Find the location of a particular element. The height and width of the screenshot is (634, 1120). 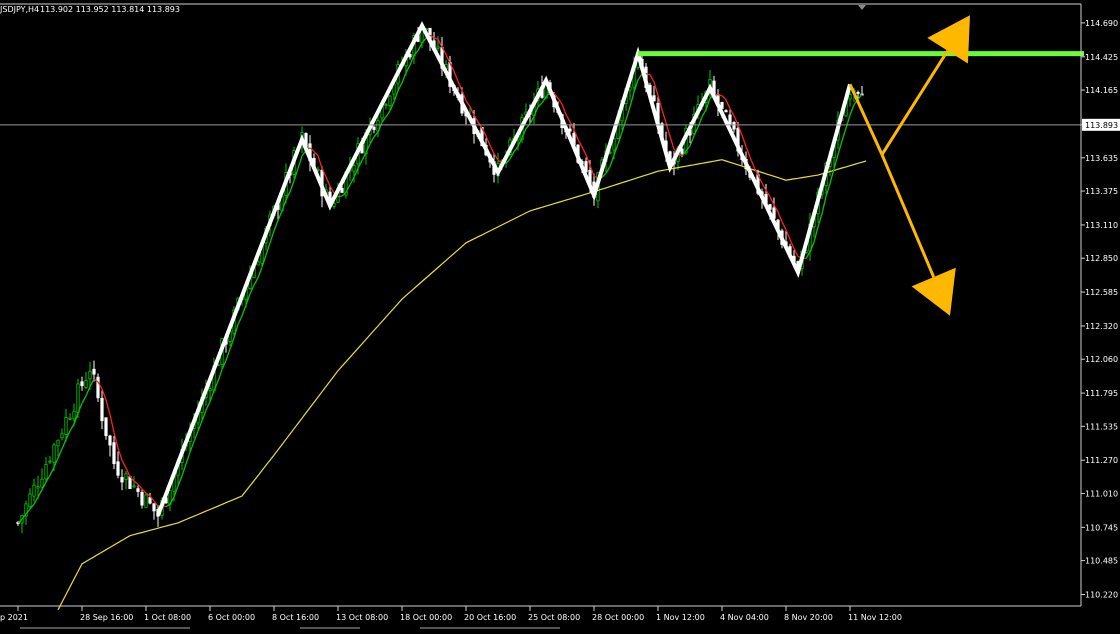

price-tick-label: 113.635 is located at coordinates (1101, 158).